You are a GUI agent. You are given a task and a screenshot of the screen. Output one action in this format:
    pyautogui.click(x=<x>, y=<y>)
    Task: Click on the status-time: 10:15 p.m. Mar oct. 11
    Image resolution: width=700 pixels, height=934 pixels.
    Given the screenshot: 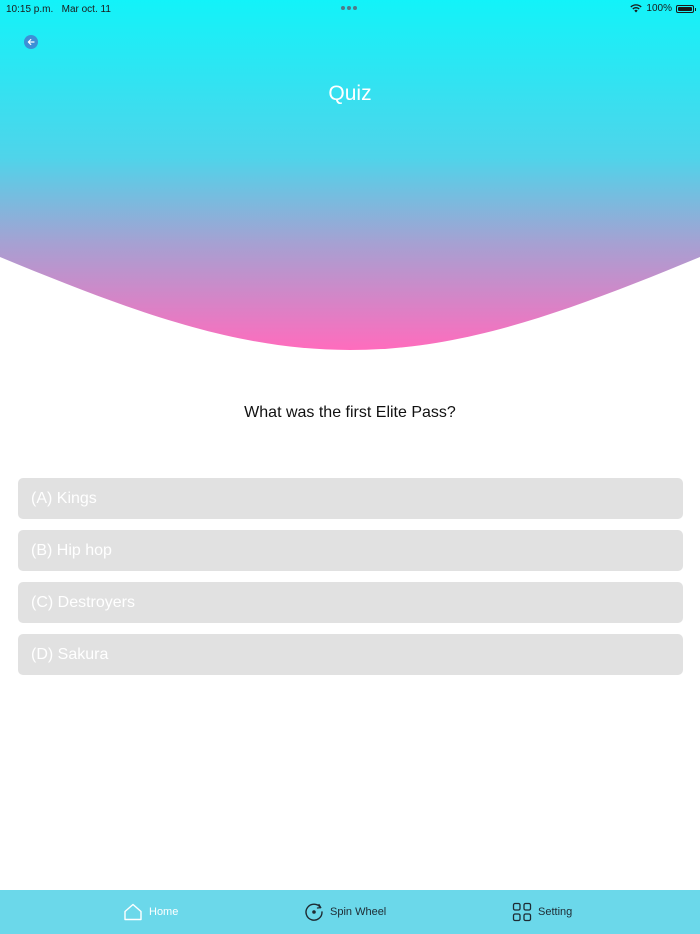 What is the action you would take?
    pyautogui.click(x=58, y=9)
    